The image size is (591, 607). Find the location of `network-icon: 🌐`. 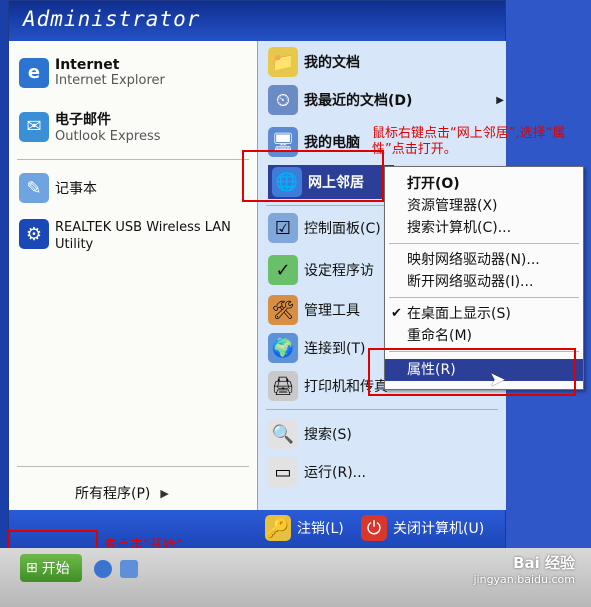

network-icon: 🌐 is located at coordinates (287, 182).